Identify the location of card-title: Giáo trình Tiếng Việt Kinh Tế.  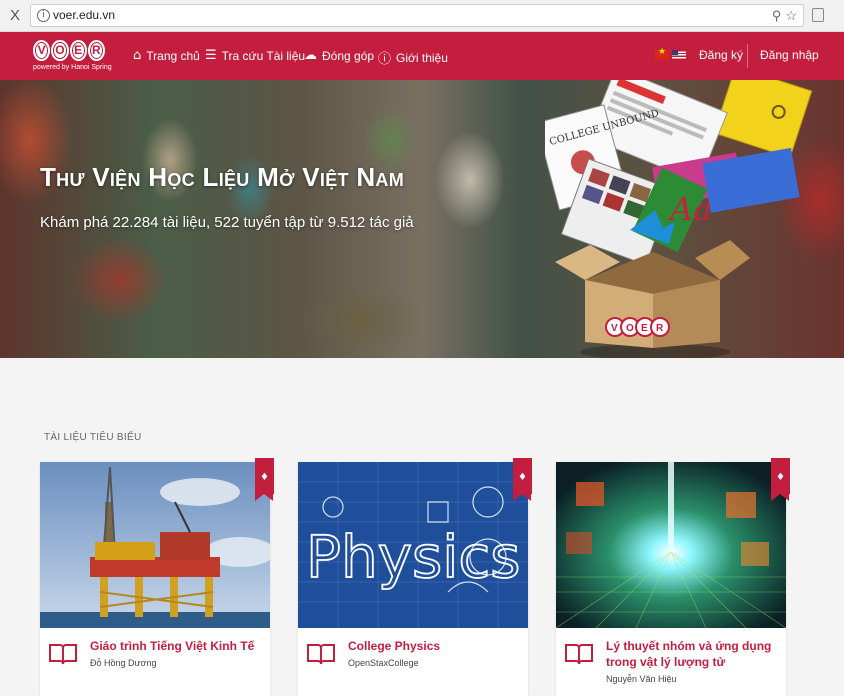
(175, 646).